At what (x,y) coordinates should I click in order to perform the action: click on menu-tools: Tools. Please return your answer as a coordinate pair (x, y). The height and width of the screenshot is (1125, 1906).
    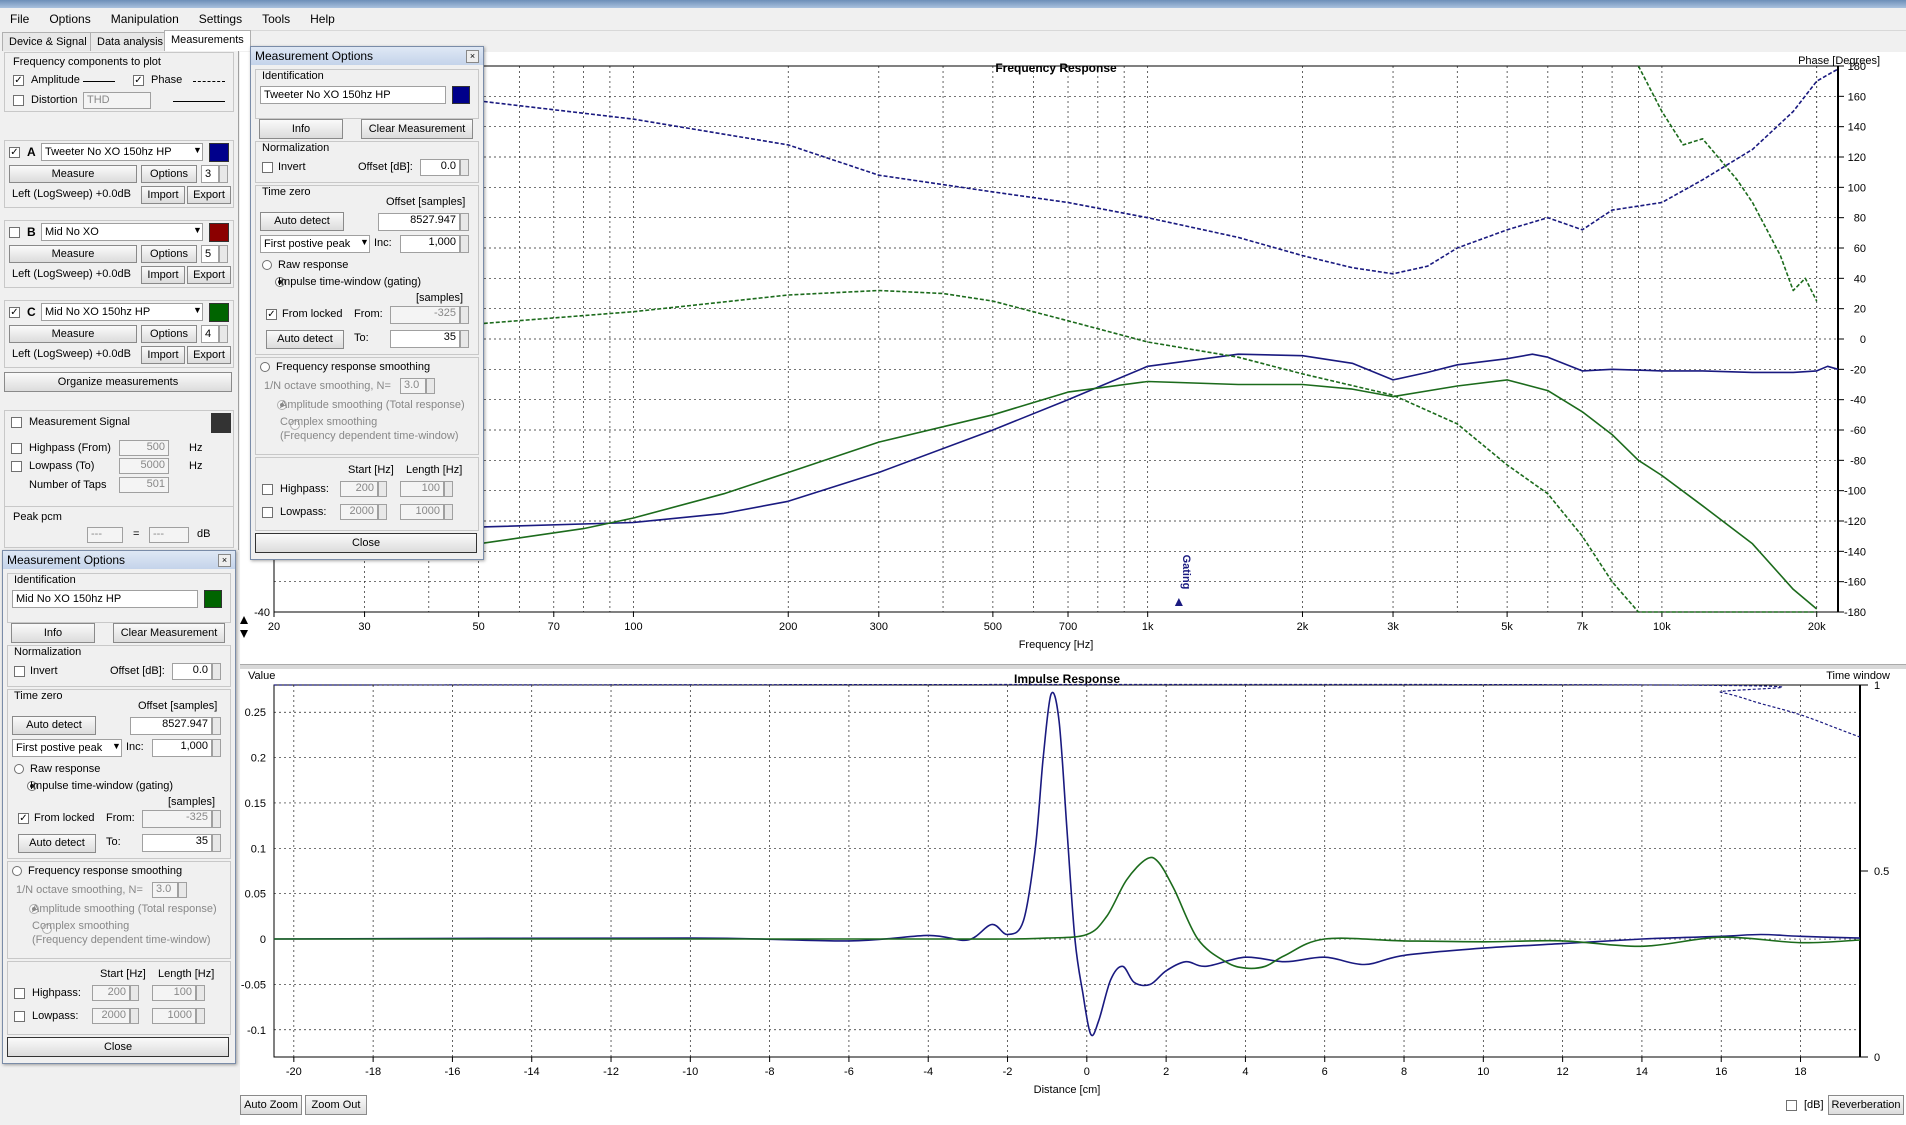
    Looking at the image, I should click on (276, 19).